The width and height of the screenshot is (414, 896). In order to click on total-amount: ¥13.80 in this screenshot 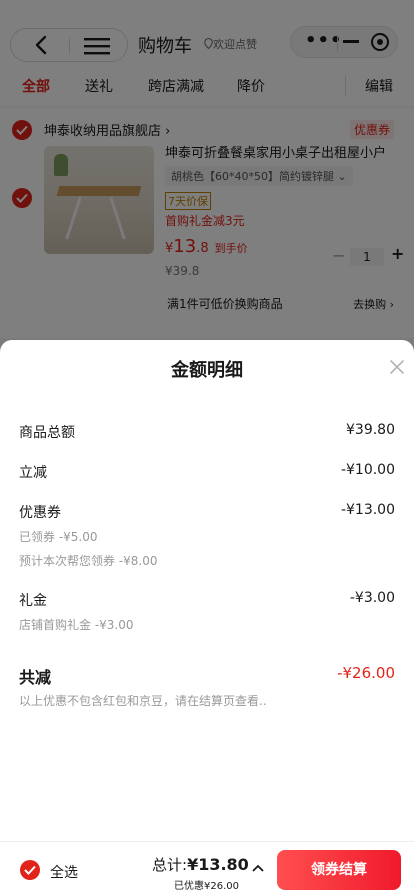, I will do `click(218, 864)`.